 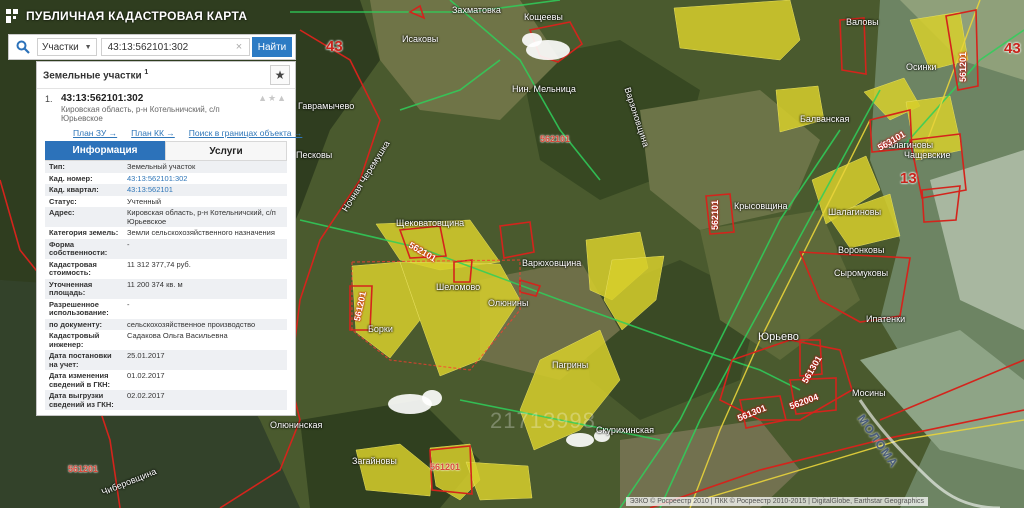 What do you see at coordinates (177, 335) in the screenshot?
I see `attribute-value: Садакова Ольга Васильевна` at bounding box center [177, 335].